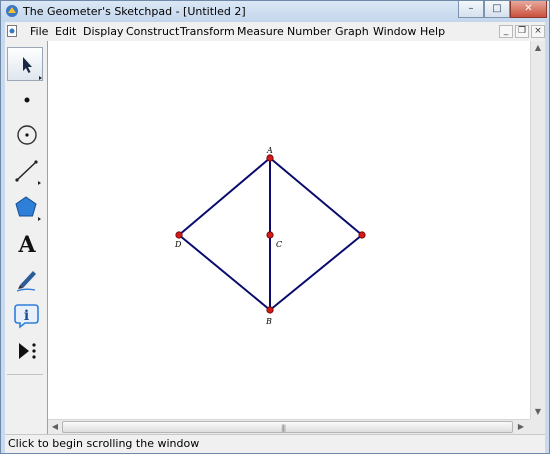 This screenshot has height=454, width=550. I want to click on menu-graph: Graph, so click(352, 31).